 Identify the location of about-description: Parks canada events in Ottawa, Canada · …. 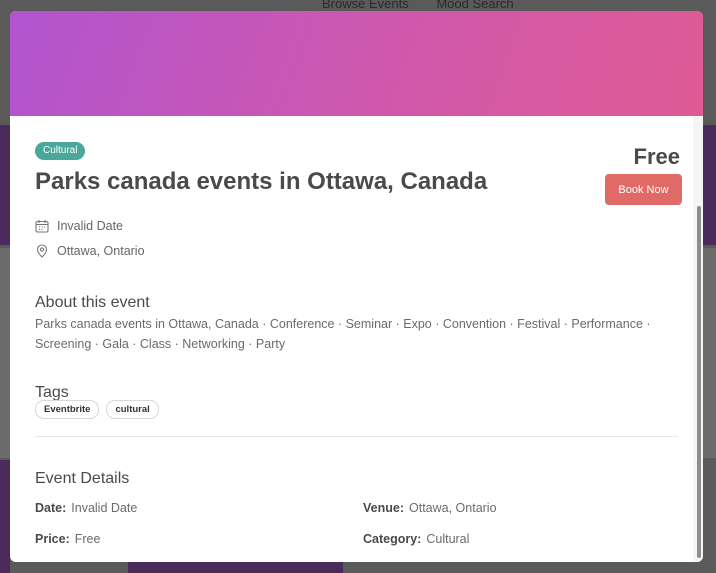
(343, 334).